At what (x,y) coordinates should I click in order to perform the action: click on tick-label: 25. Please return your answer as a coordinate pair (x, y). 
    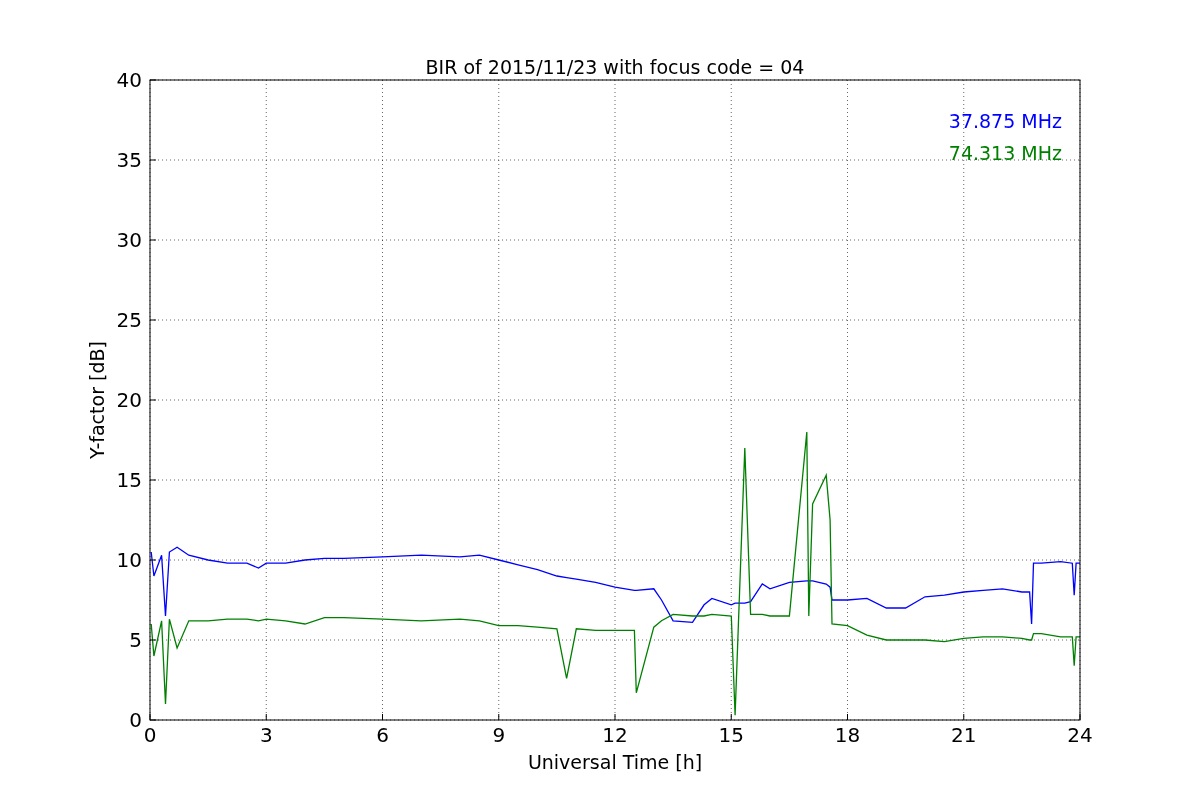
    Looking at the image, I should click on (129, 320).